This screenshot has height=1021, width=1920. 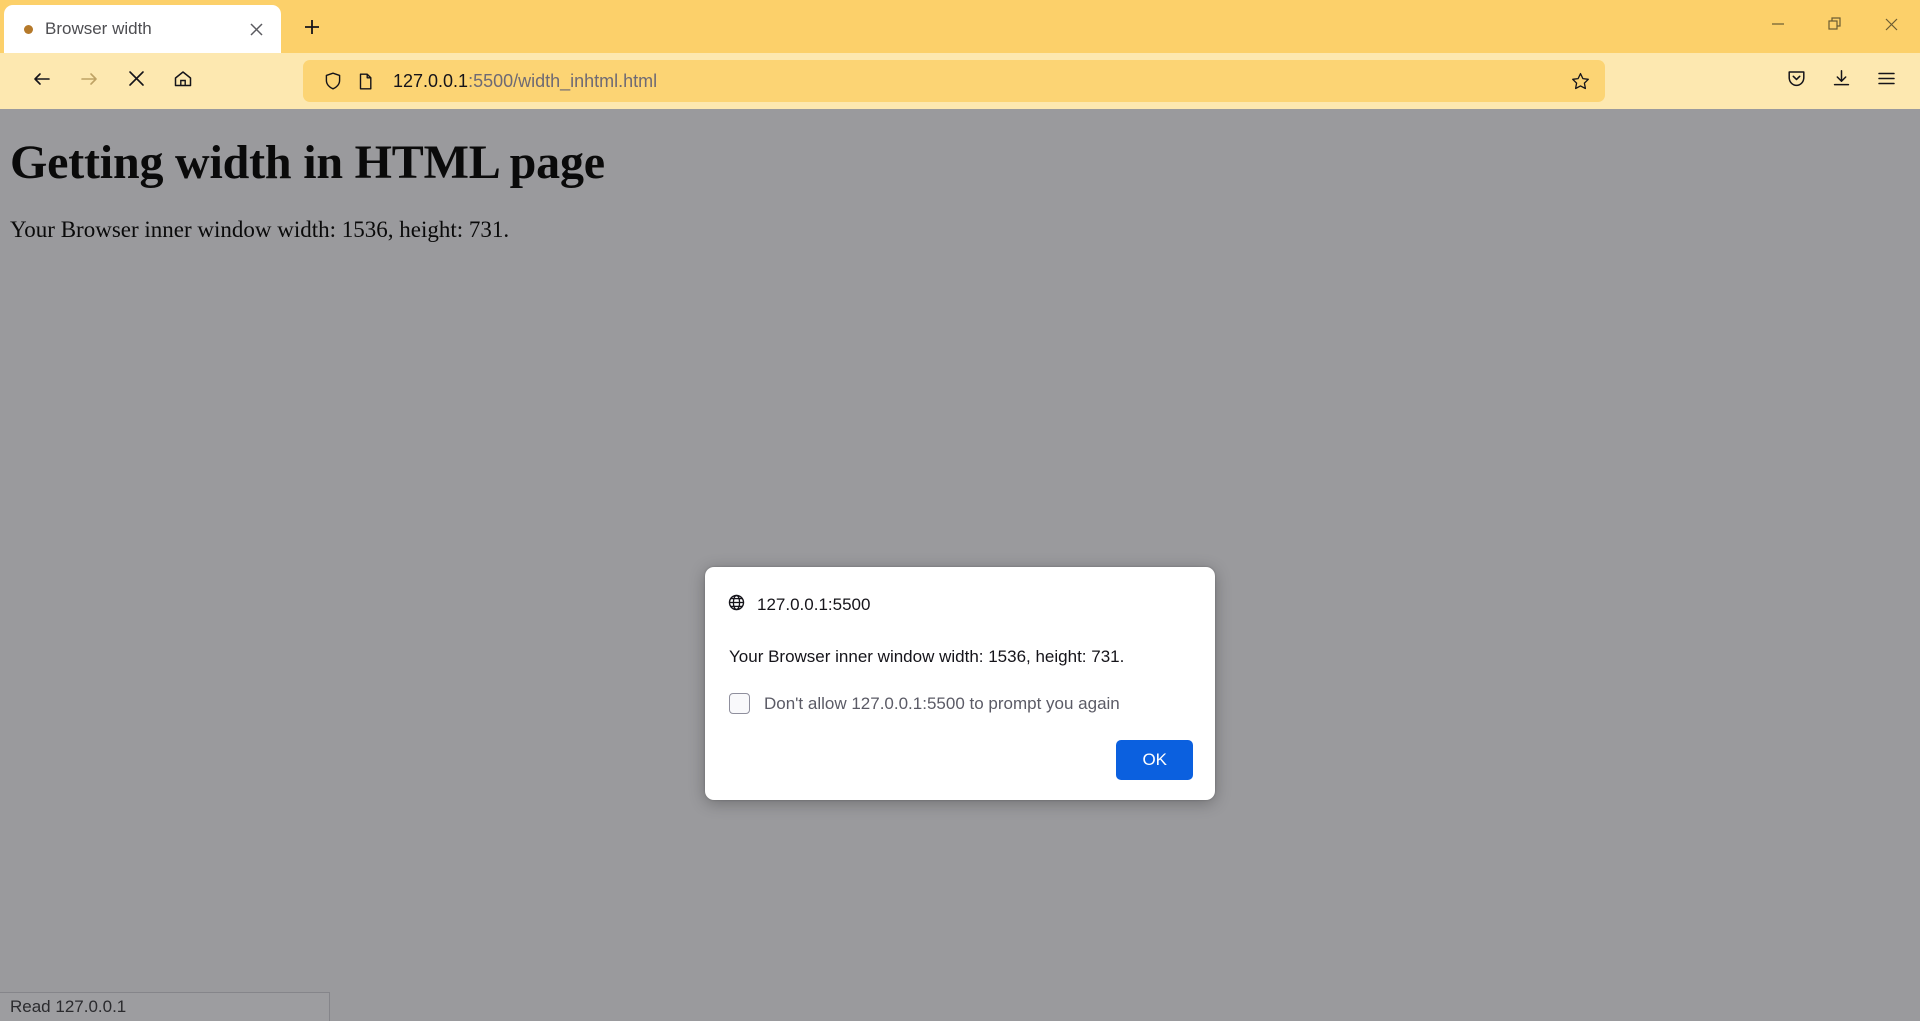 I want to click on toolbar-right-actions, so click(x=1841, y=81).